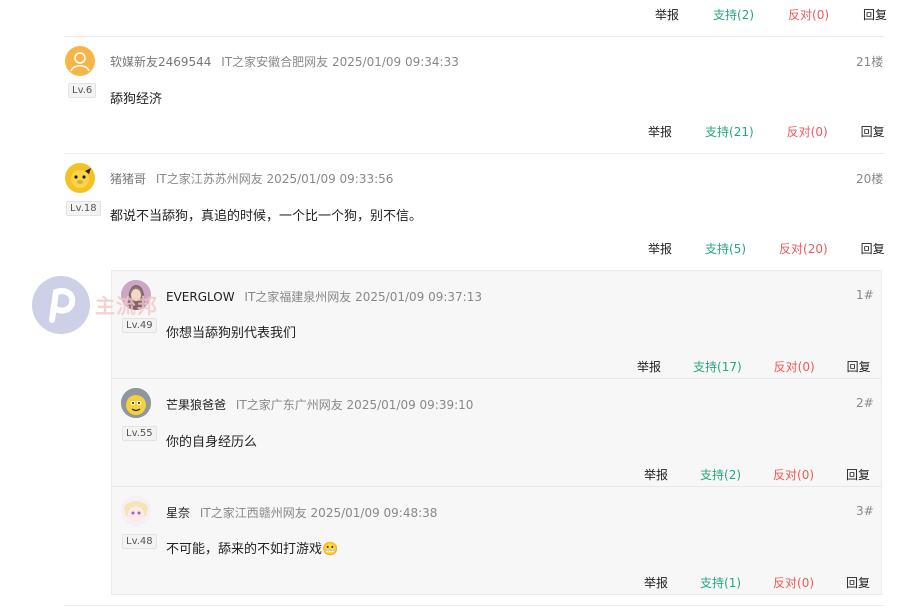 The width and height of the screenshot is (924, 610). I want to click on anime-avatar-icon, so click(136, 511).